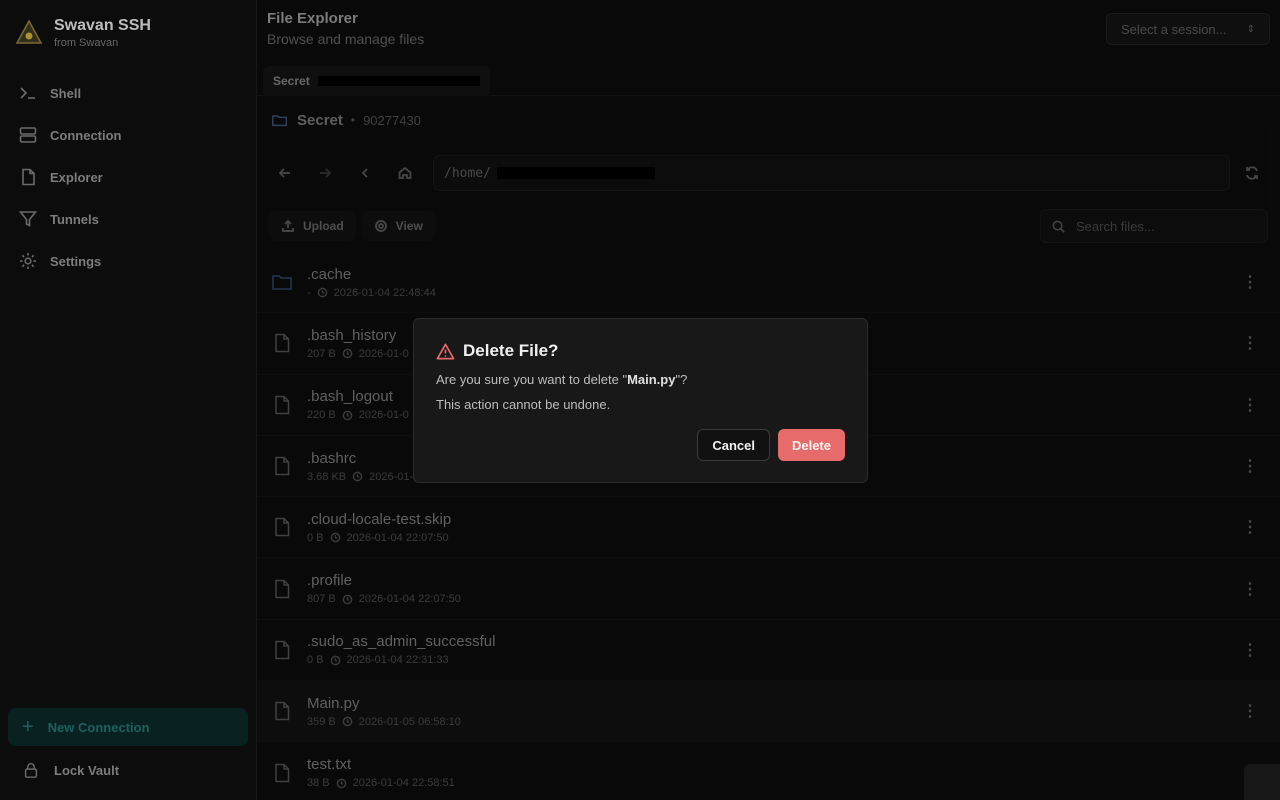  What do you see at coordinates (511, 350) in the screenshot?
I see `dialog-title: Delete File?` at bounding box center [511, 350].